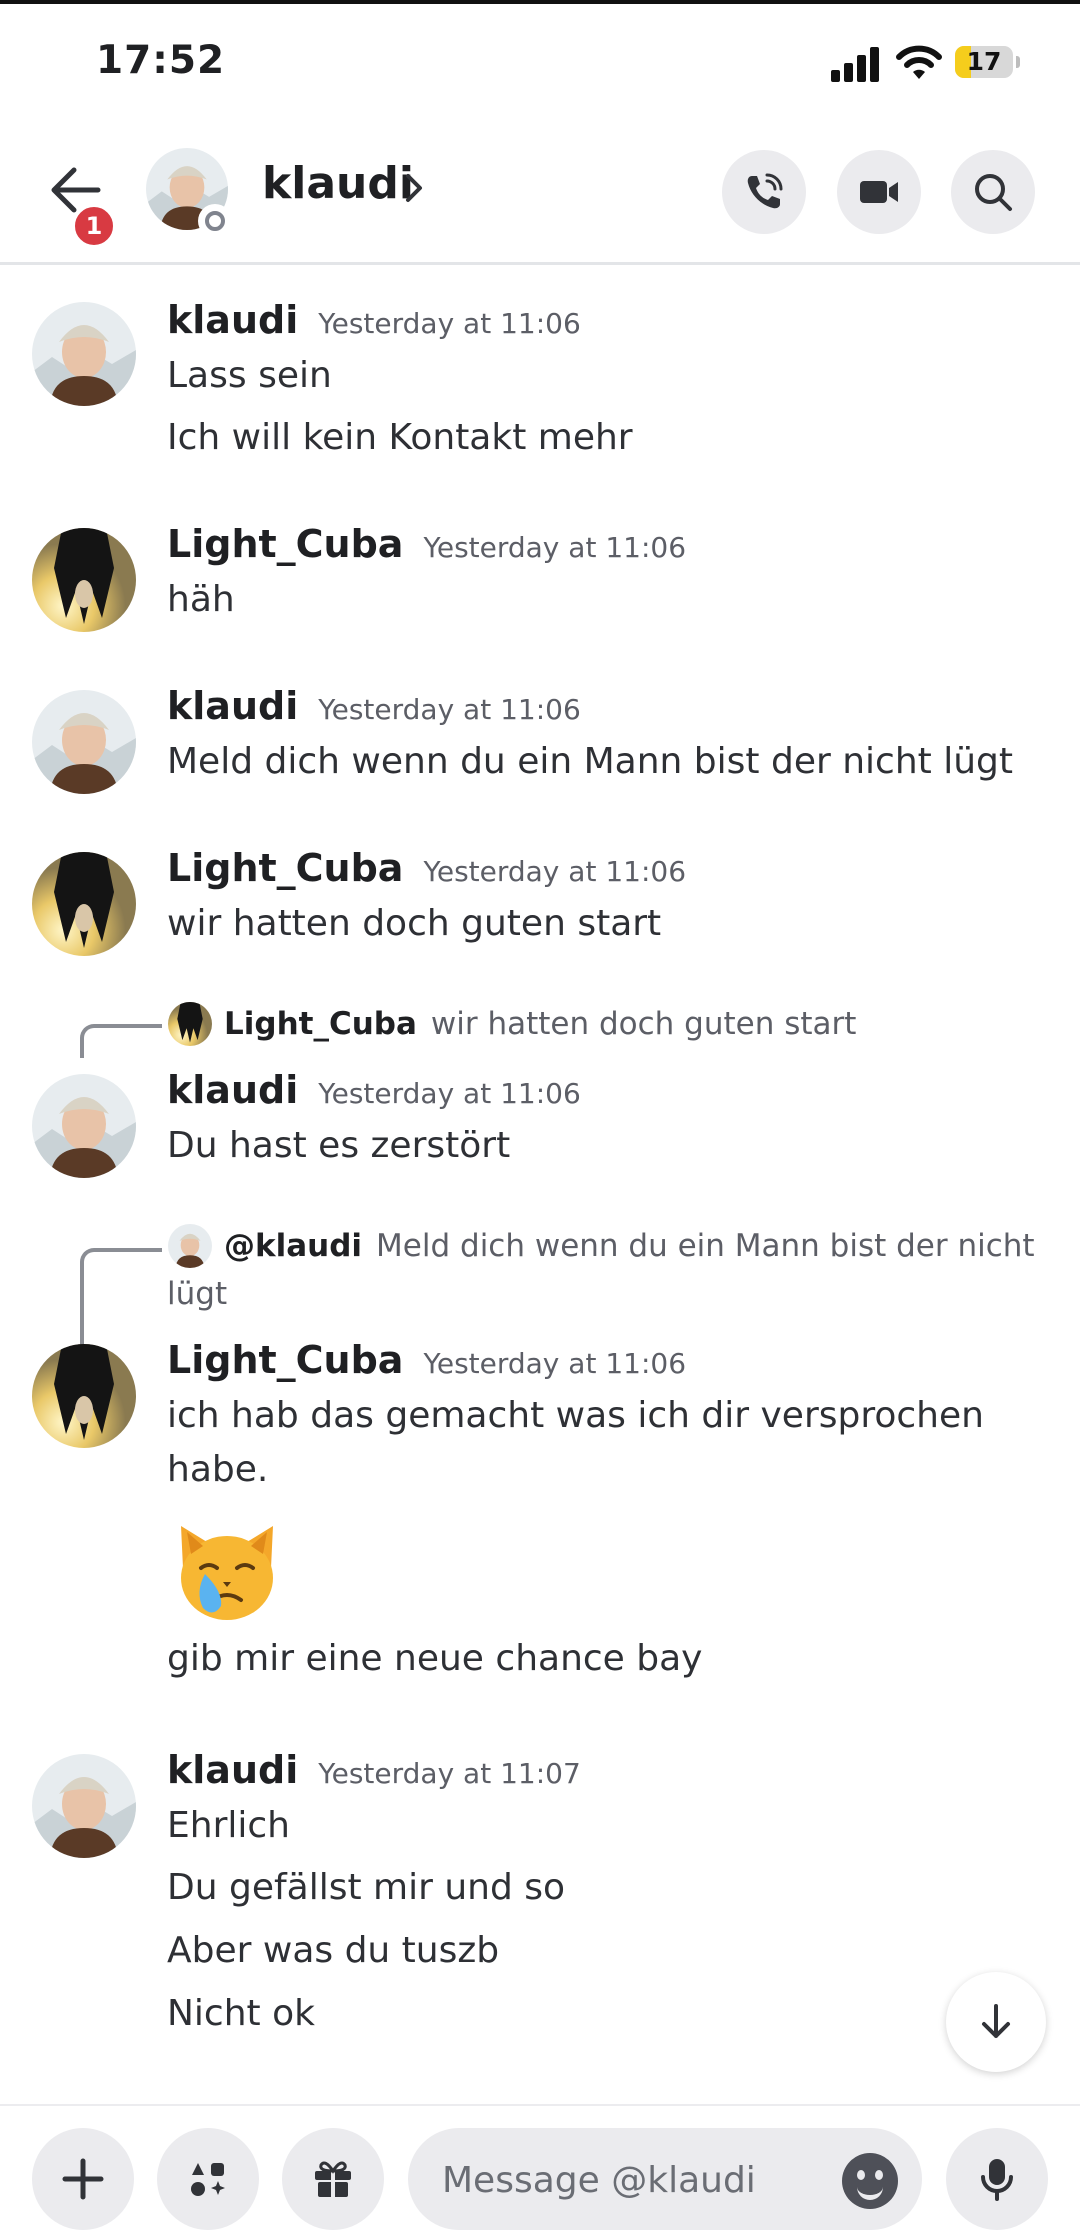  I want to click on plus-icon, so click(83, 2179).